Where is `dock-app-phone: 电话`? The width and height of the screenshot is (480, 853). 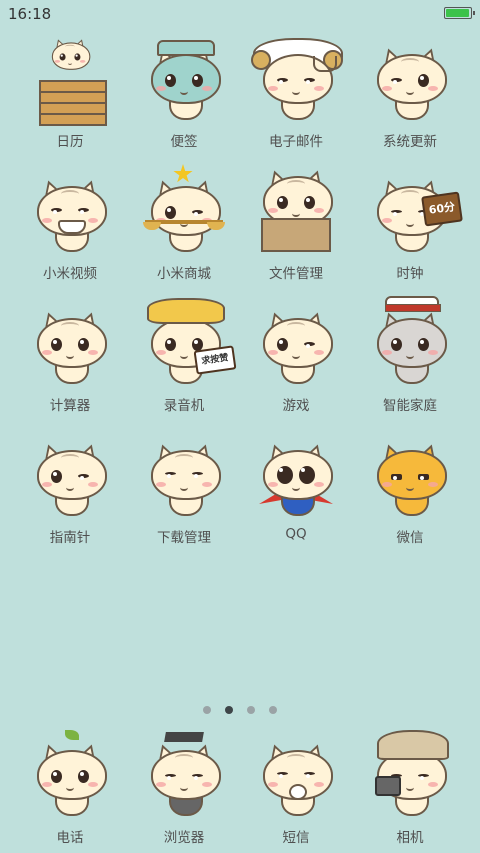
dock-app-phone: 电话 is located at coordinates (70, 788).